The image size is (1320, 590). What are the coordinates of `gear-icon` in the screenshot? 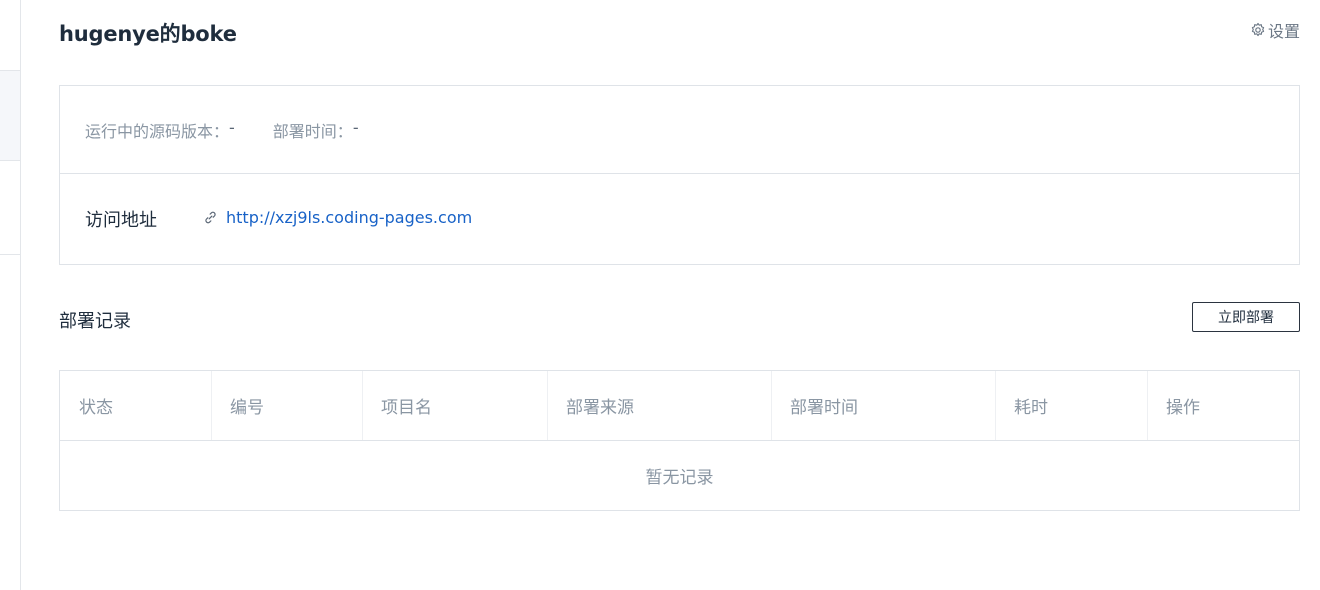 It's located at (1258, 29).